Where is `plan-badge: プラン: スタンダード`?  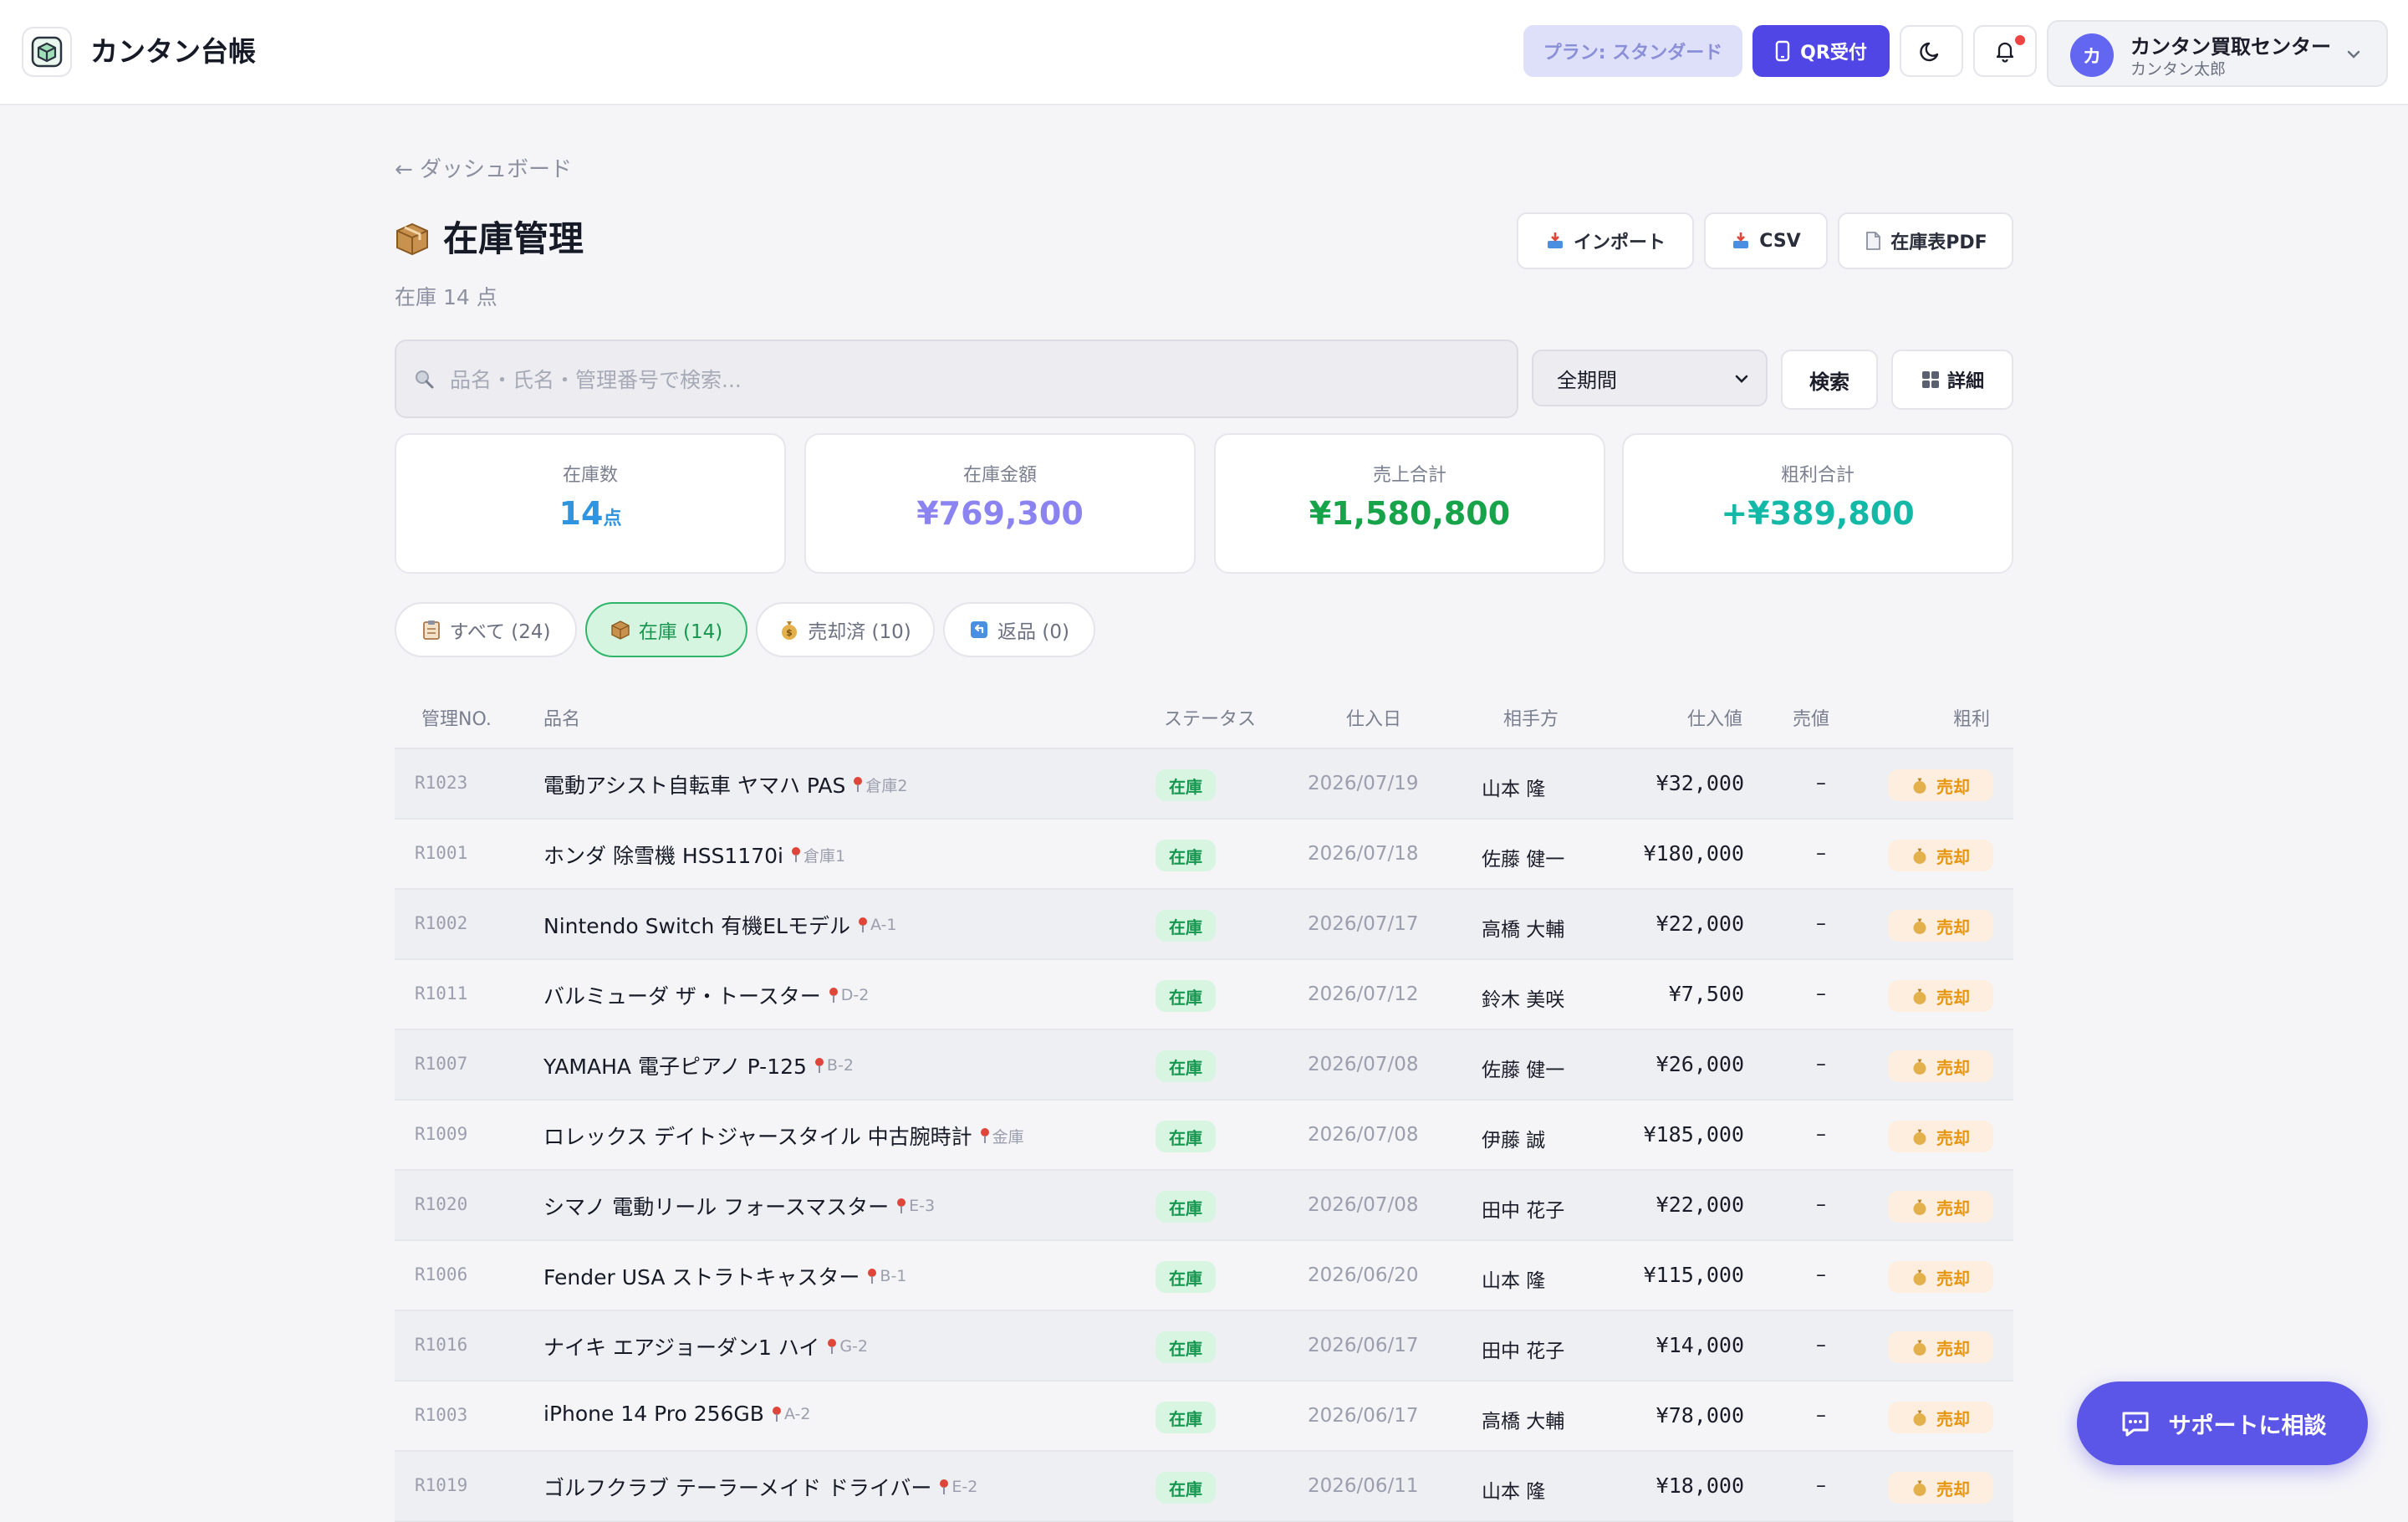
plan-badge: プラン: スタンダード is located at coordinates (1633, 51).